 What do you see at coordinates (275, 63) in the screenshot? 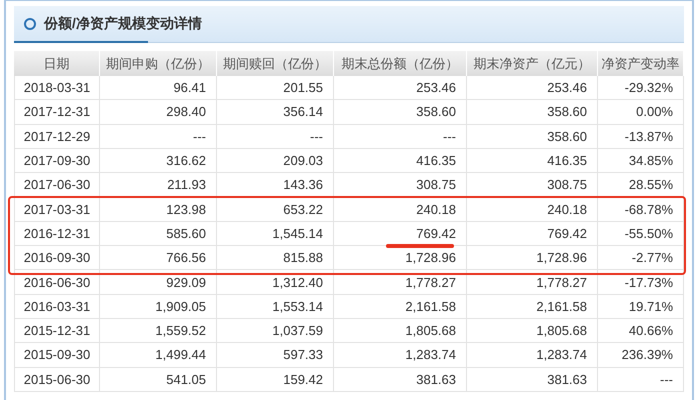
I see `column-header: 期间赎回（亿份）` at bounding box center [275, 63].